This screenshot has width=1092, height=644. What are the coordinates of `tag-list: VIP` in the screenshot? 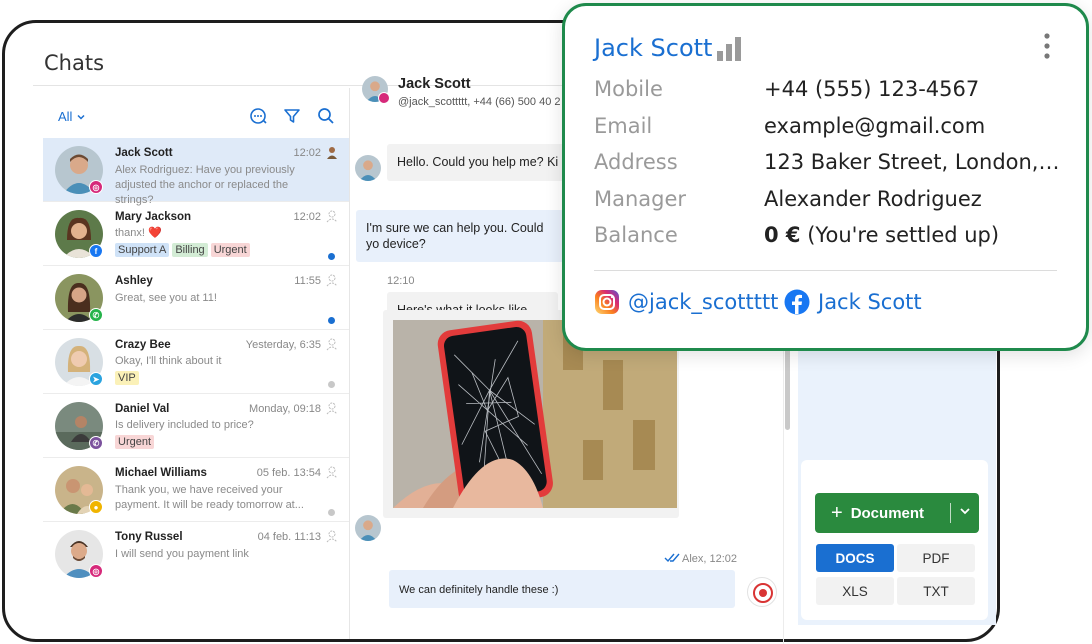 It's located at (127, 378).